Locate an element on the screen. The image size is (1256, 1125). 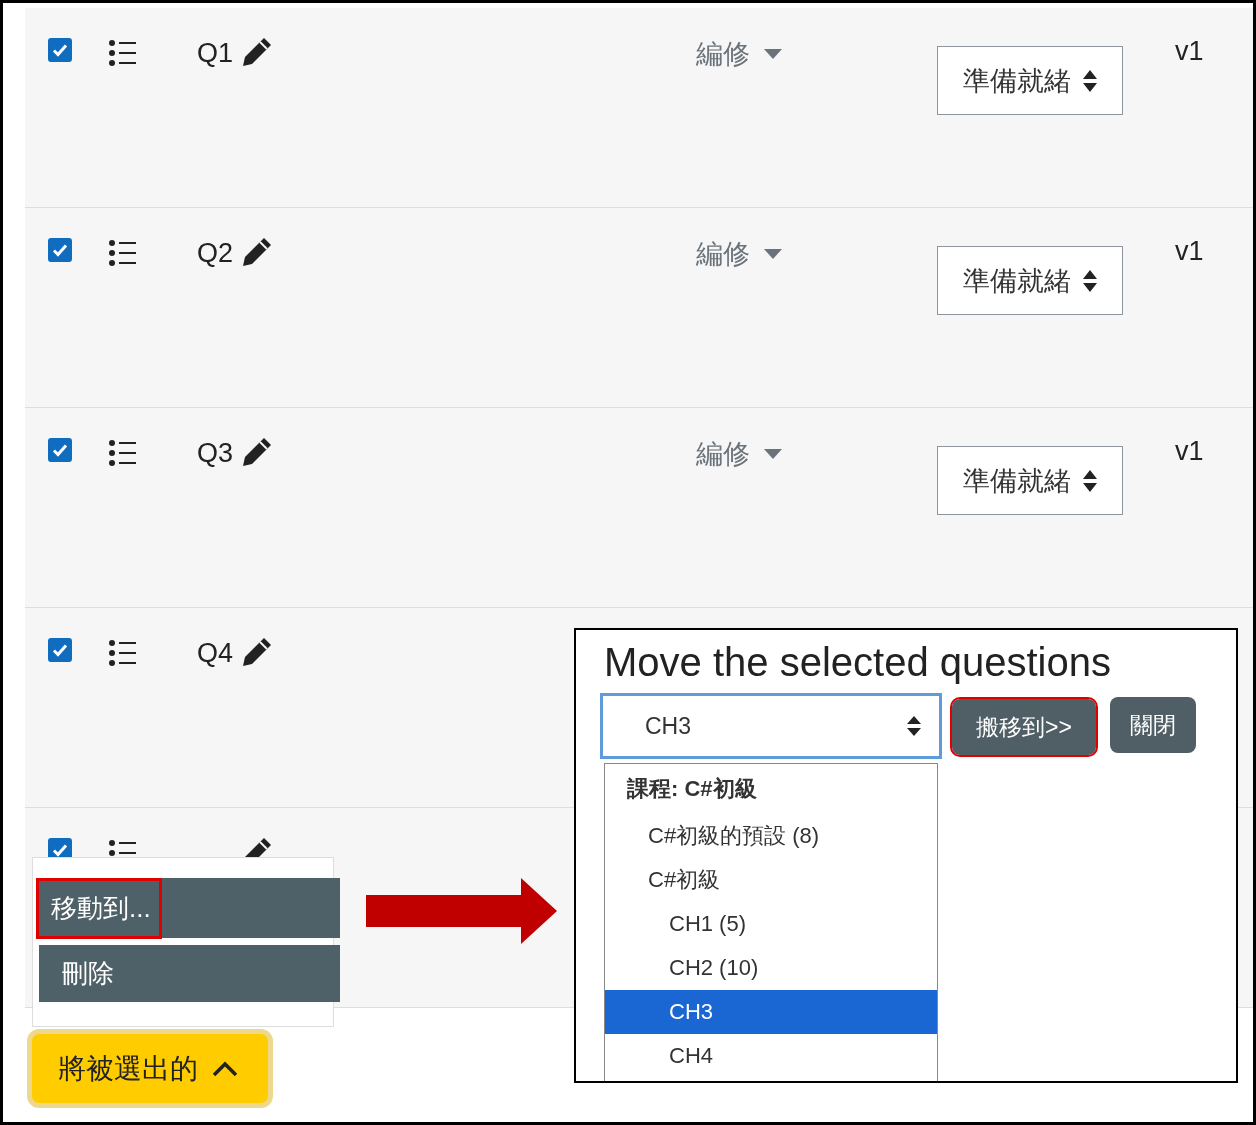
close-button: 關閉 is located at coordinates (1152, 725).